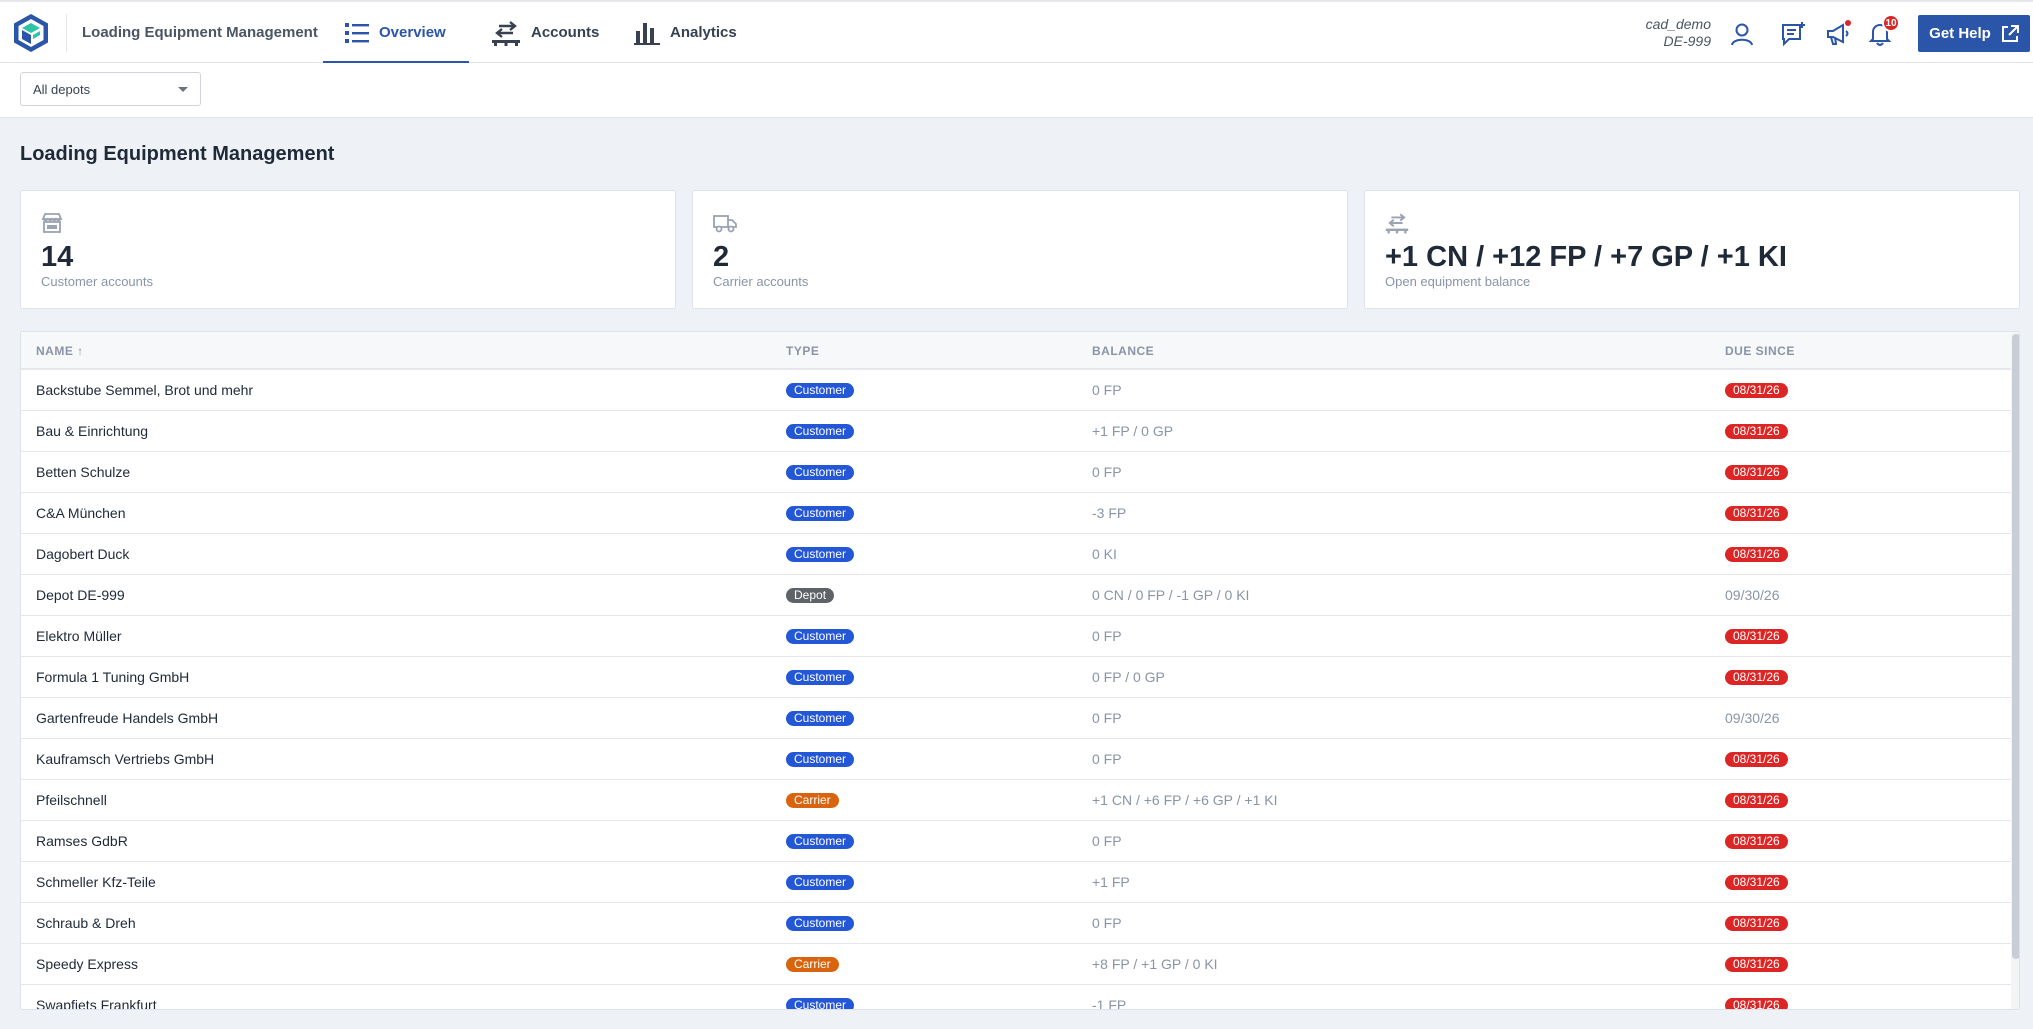 This screenshot has width=2033, height=1029. What do you see at coordinates (703, 32) in the screenshot?
I see `tab-analytics-label: Analytics` at bounding box center [703, 32].